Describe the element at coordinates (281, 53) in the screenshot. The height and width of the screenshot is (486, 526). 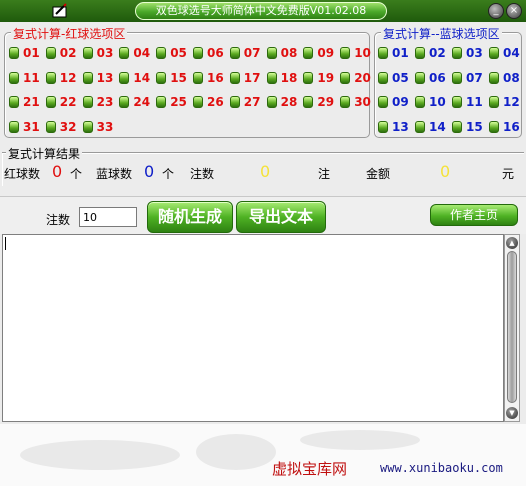
I see `red-ball-08: 08` at that location.